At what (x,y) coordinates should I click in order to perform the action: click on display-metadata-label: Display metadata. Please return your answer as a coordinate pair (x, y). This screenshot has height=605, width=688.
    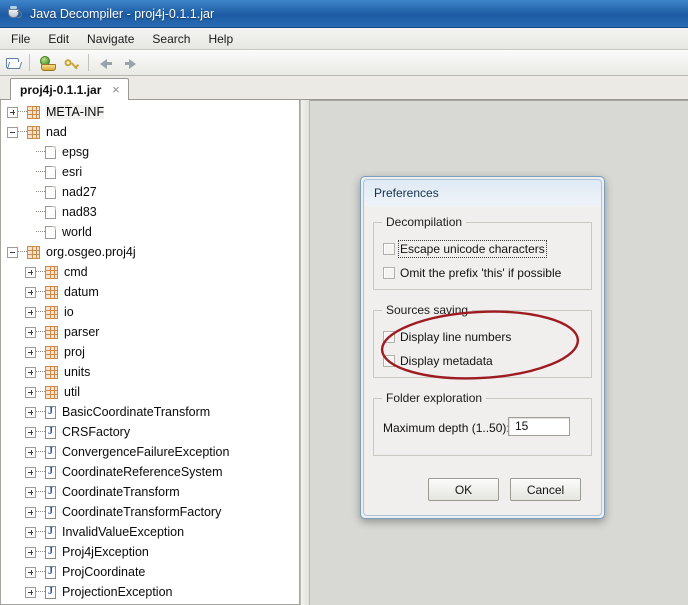
    Looking at the image, I should click on (446, 361).